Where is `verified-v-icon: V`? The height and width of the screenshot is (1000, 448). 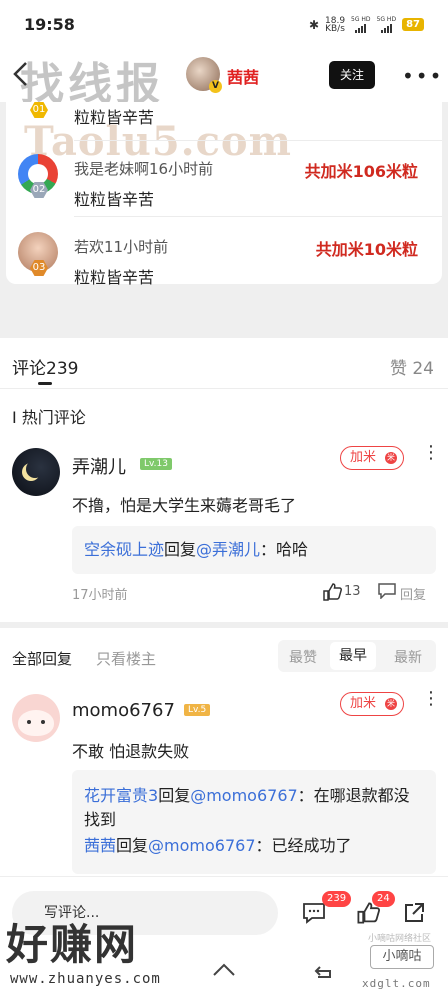
verified-v-icon: V is located at coordinates (215, 86).